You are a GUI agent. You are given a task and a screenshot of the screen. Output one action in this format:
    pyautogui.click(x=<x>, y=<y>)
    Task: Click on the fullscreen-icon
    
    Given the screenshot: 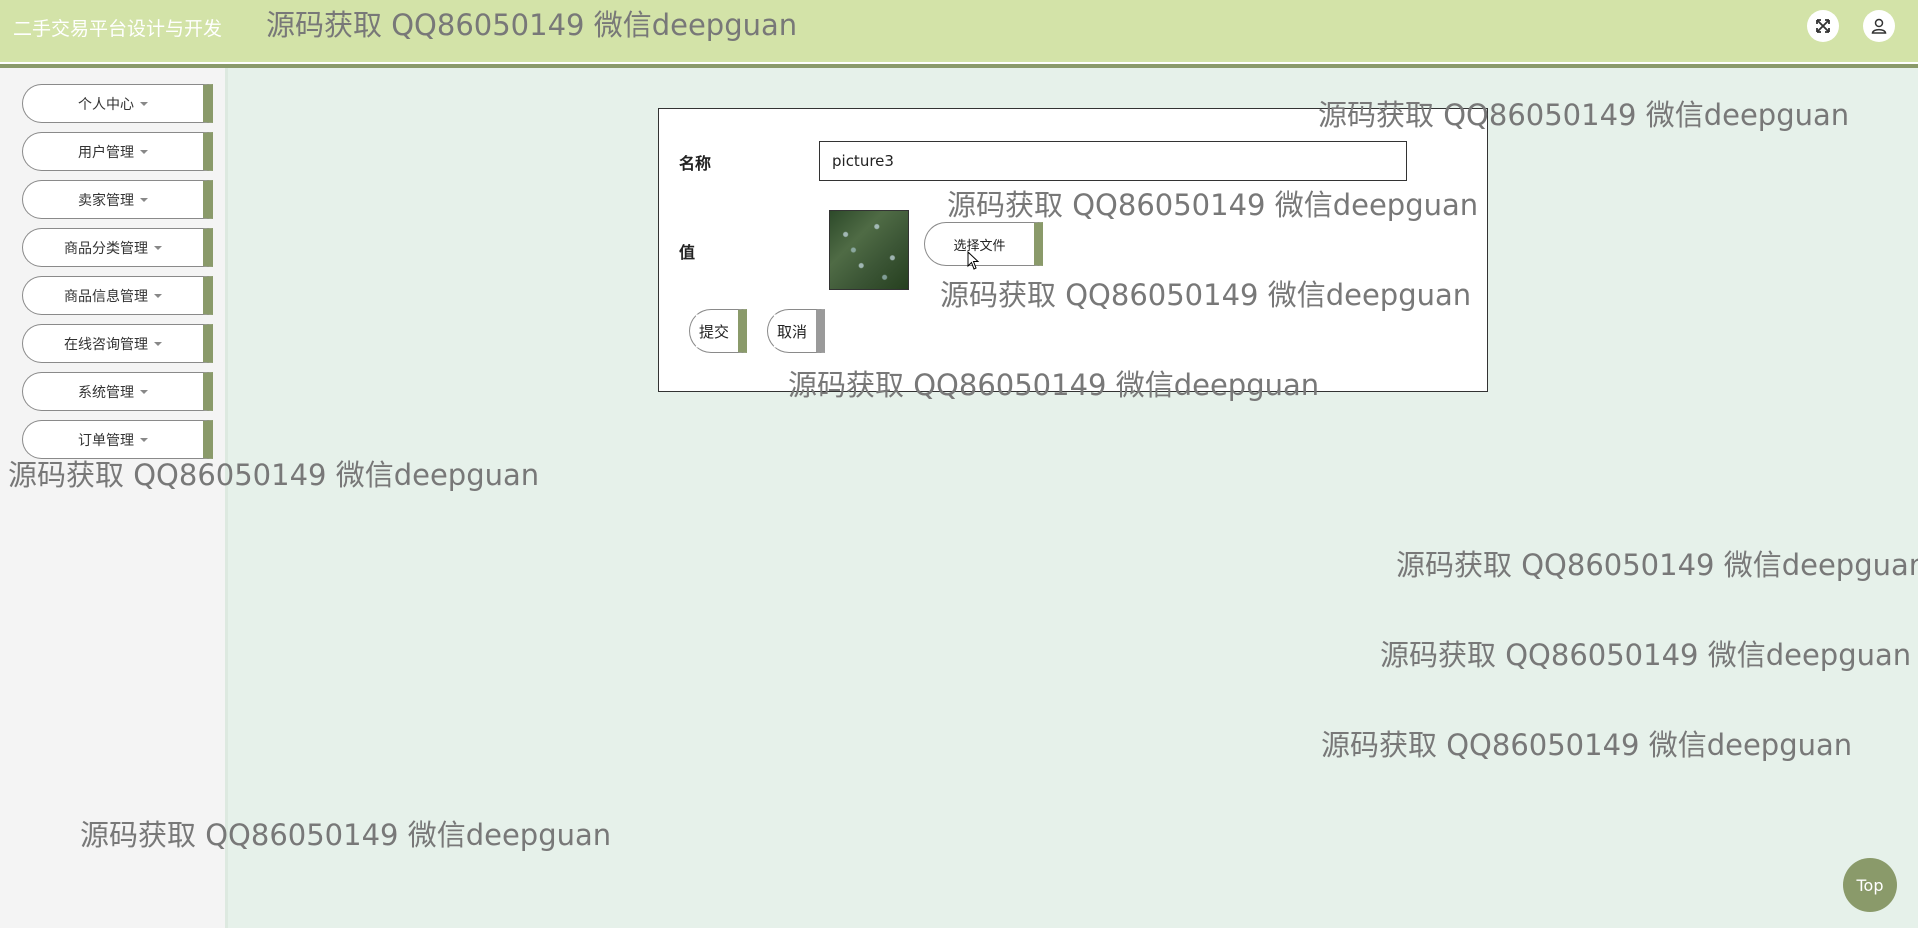 What is the action you would take?
    pyautogui.click(x=1823, y=26)
    